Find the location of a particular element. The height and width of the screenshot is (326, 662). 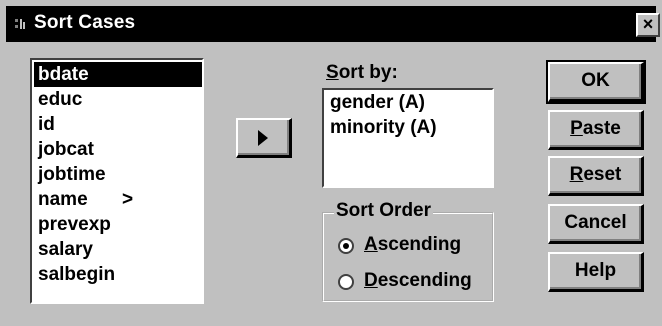

sort-by-listbox: gender (A) minority (A) is located at coordinates (408, 138).